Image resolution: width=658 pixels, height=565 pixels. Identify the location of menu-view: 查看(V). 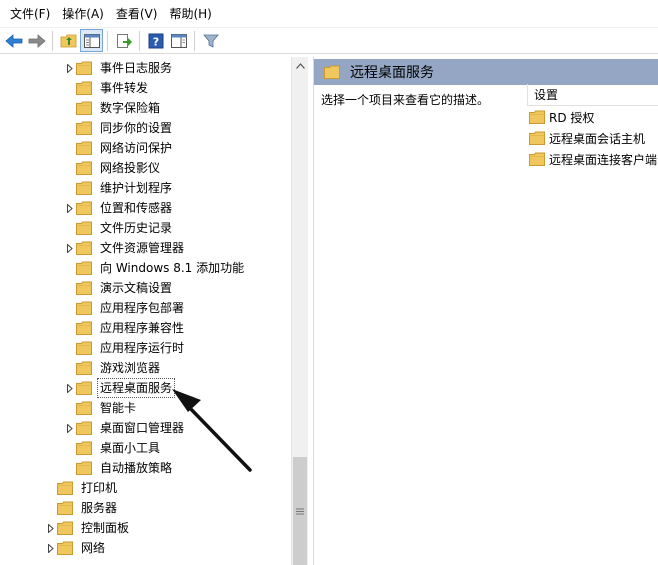
(137, 14).